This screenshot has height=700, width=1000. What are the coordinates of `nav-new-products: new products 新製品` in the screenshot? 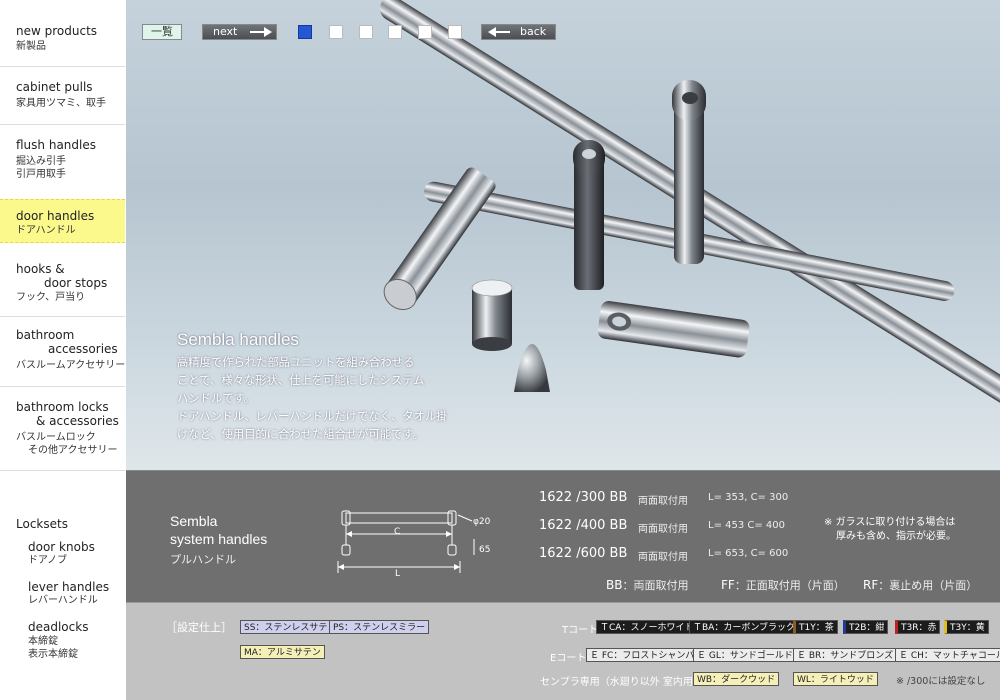 It's located at (70, 38).